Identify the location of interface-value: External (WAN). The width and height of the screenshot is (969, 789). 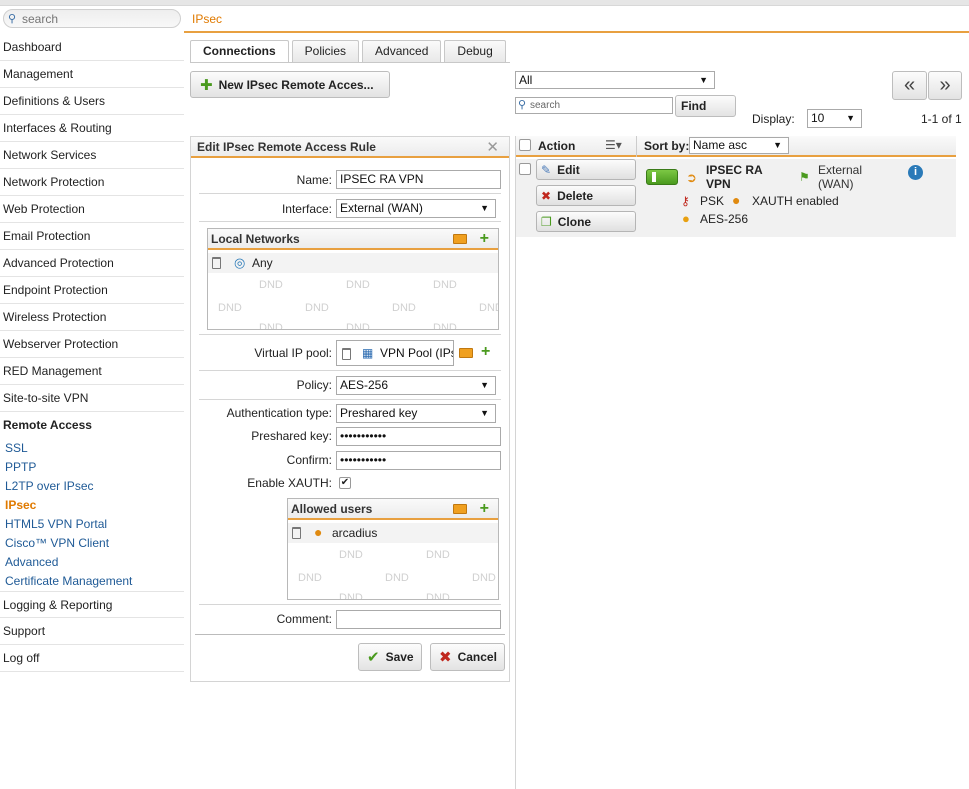
(381, 208).